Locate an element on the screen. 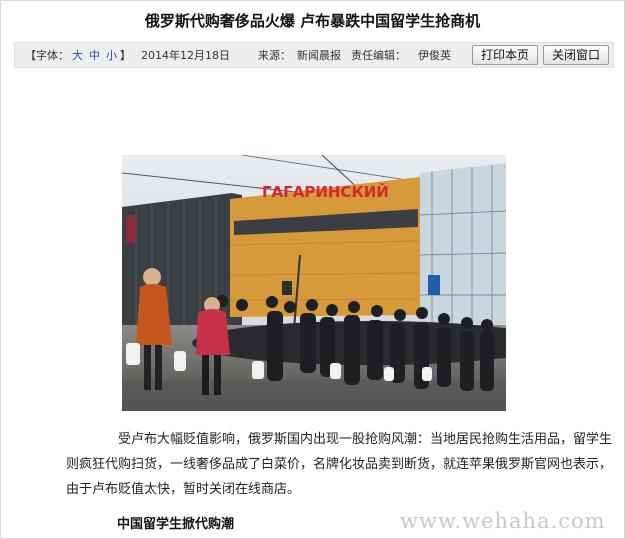 This screenshot has height=539, width=625. source-label: 来源： is located at coordinates (274, 55).